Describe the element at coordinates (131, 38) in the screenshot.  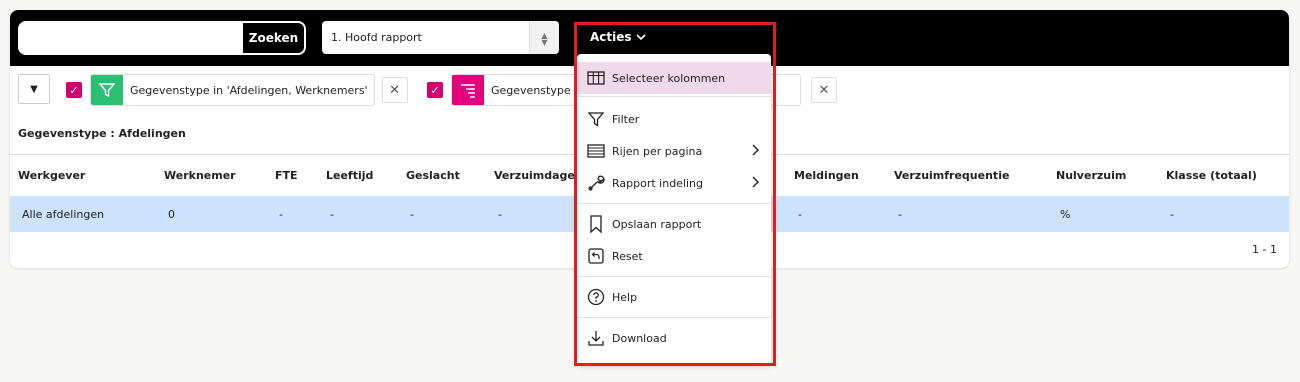
I see `search-input` at that location.